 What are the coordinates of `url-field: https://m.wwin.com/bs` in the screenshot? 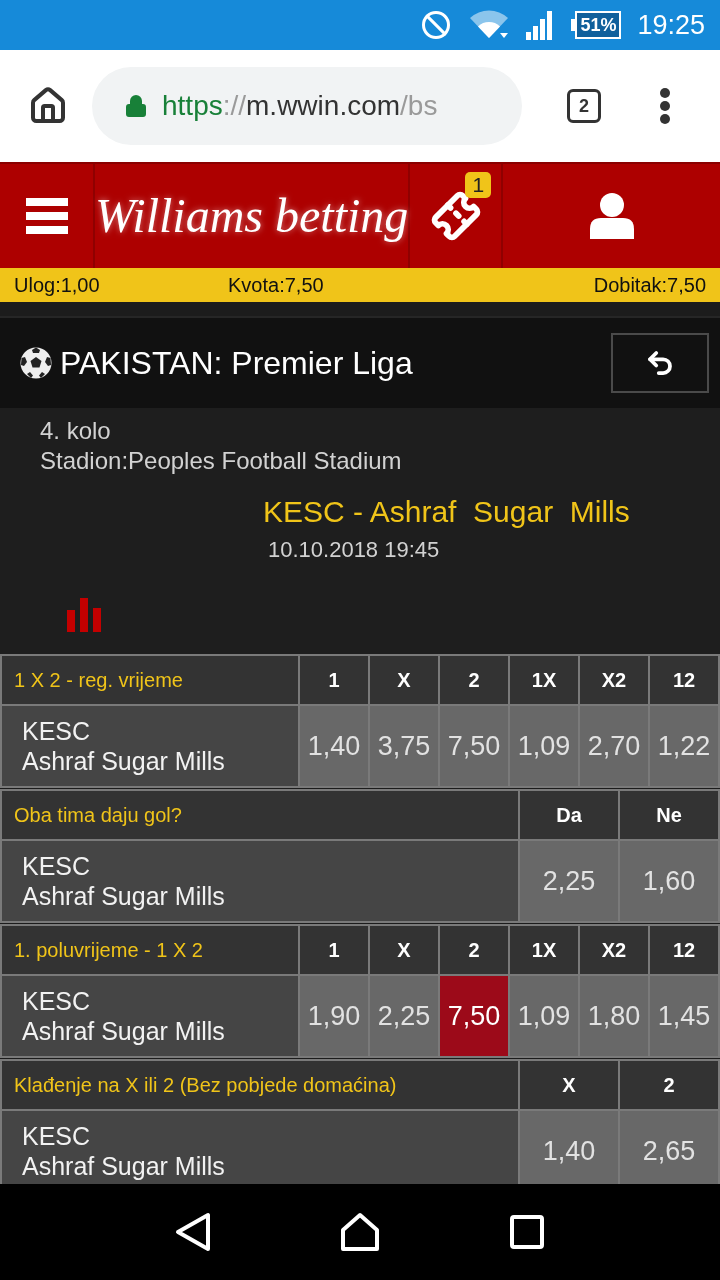 It's located at (307, 106).